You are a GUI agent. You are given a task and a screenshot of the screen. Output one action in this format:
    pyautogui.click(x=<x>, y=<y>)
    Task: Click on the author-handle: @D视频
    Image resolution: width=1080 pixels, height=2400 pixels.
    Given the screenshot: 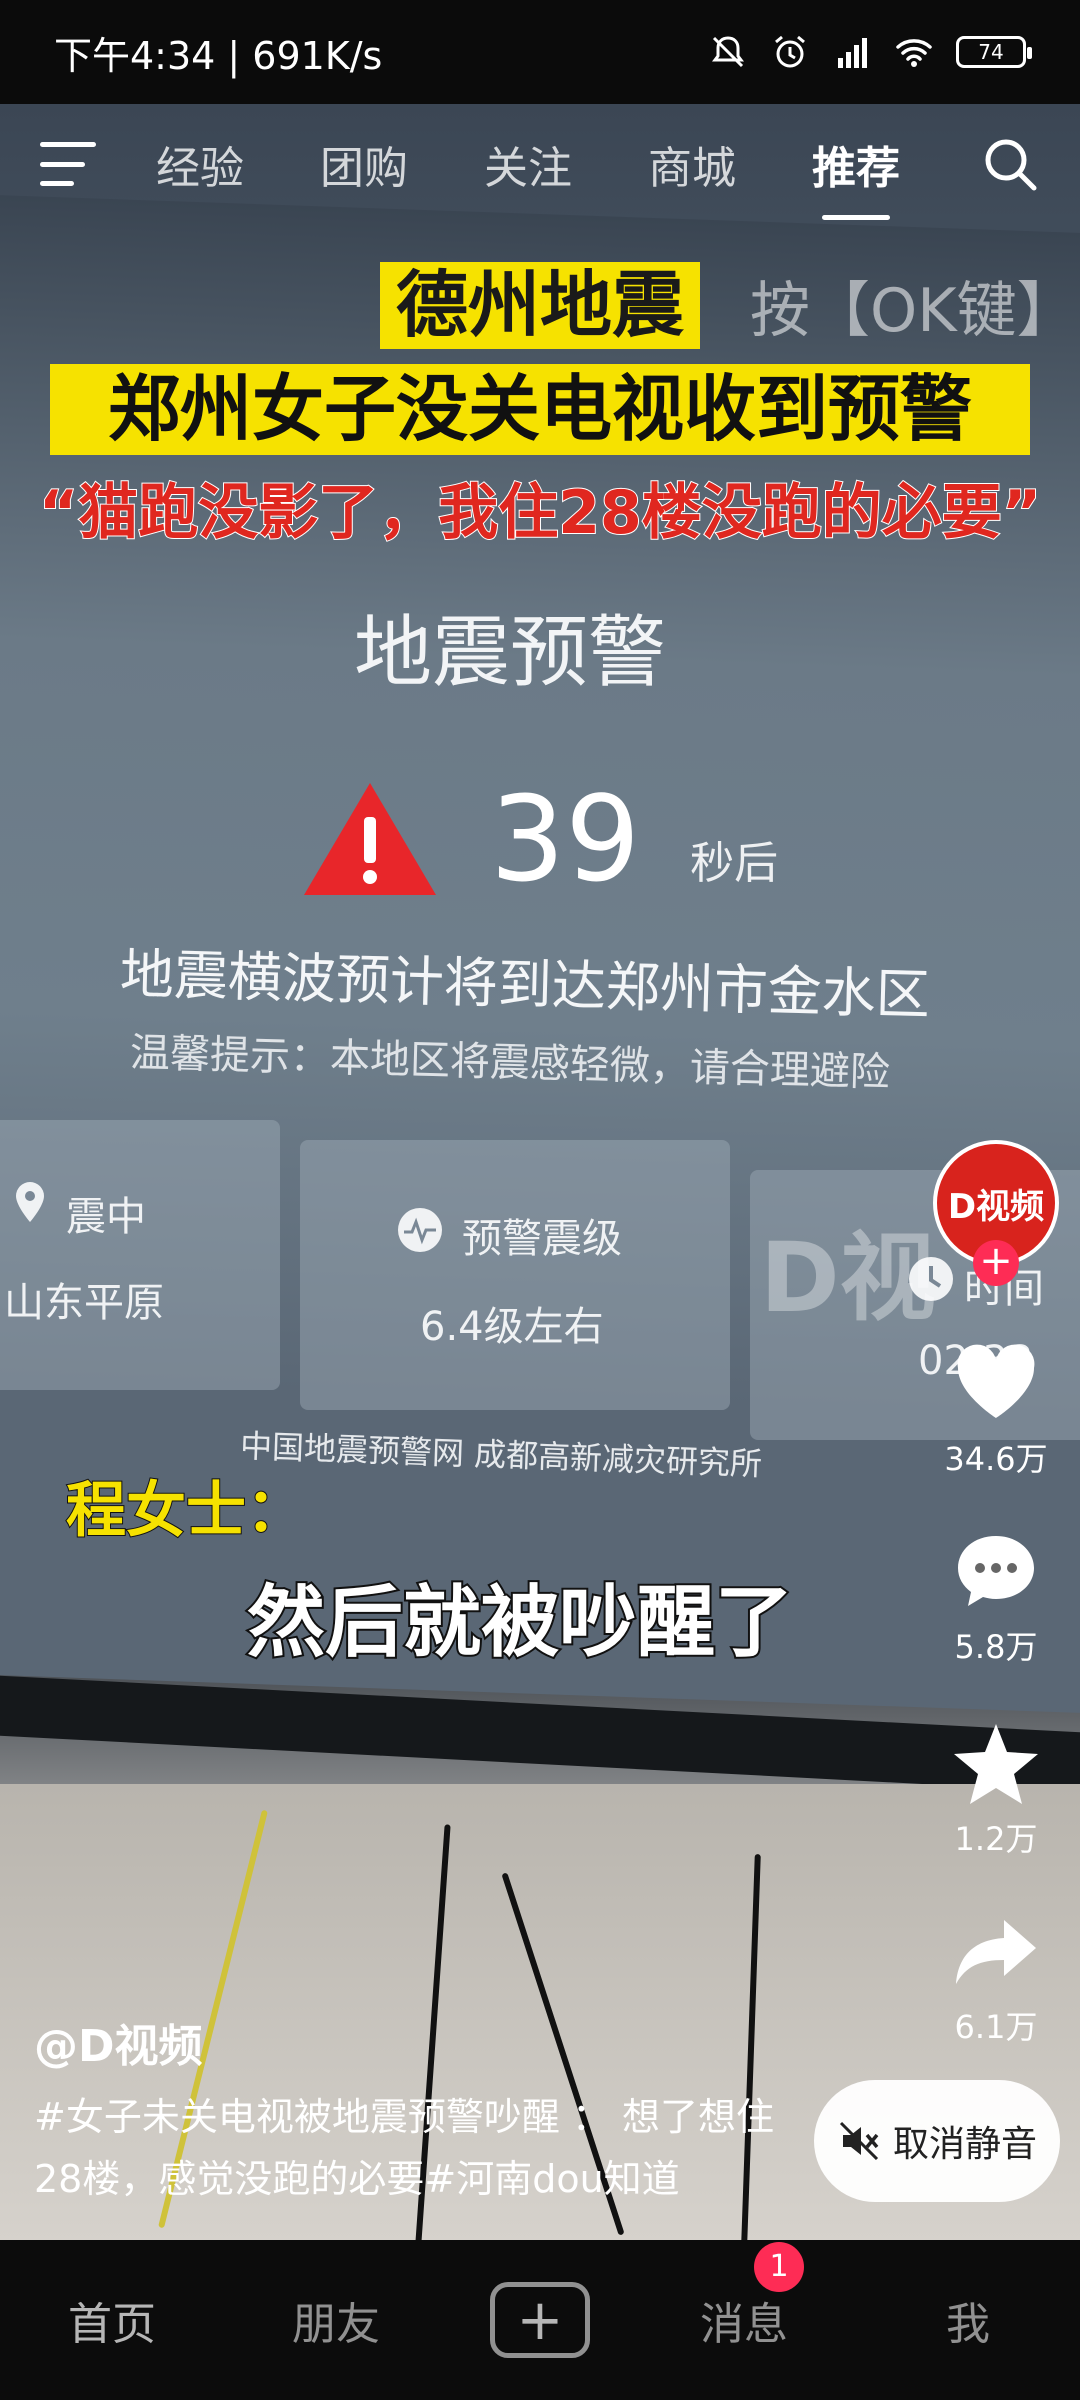 What is the action you would take?
    pyautogui.click(x=118, y=2042)
    